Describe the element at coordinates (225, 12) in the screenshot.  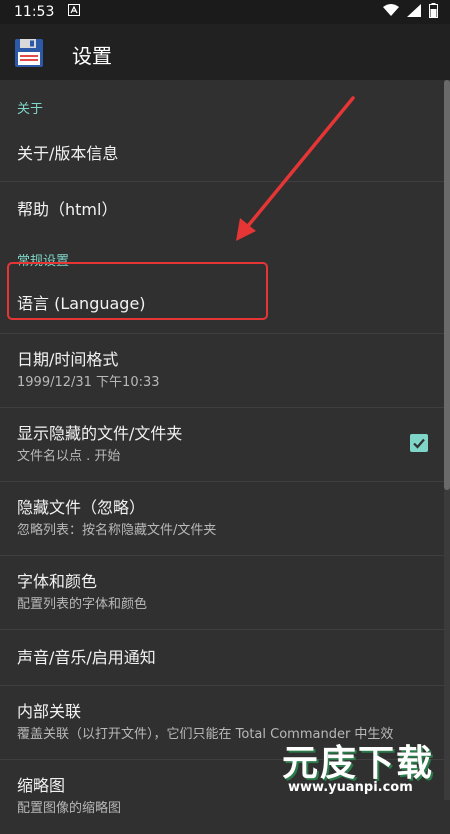
I see `status-bar: 11:53` at that location.